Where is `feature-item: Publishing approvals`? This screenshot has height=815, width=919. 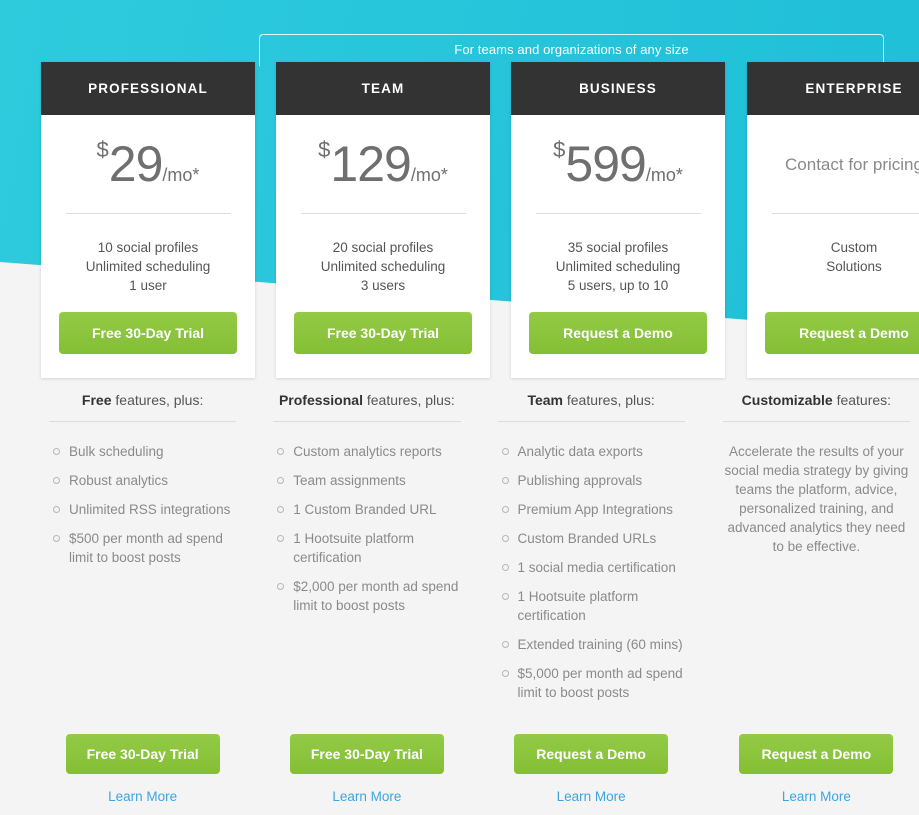
feature-item: Publishing approvals is located at coordinates (593, 480).